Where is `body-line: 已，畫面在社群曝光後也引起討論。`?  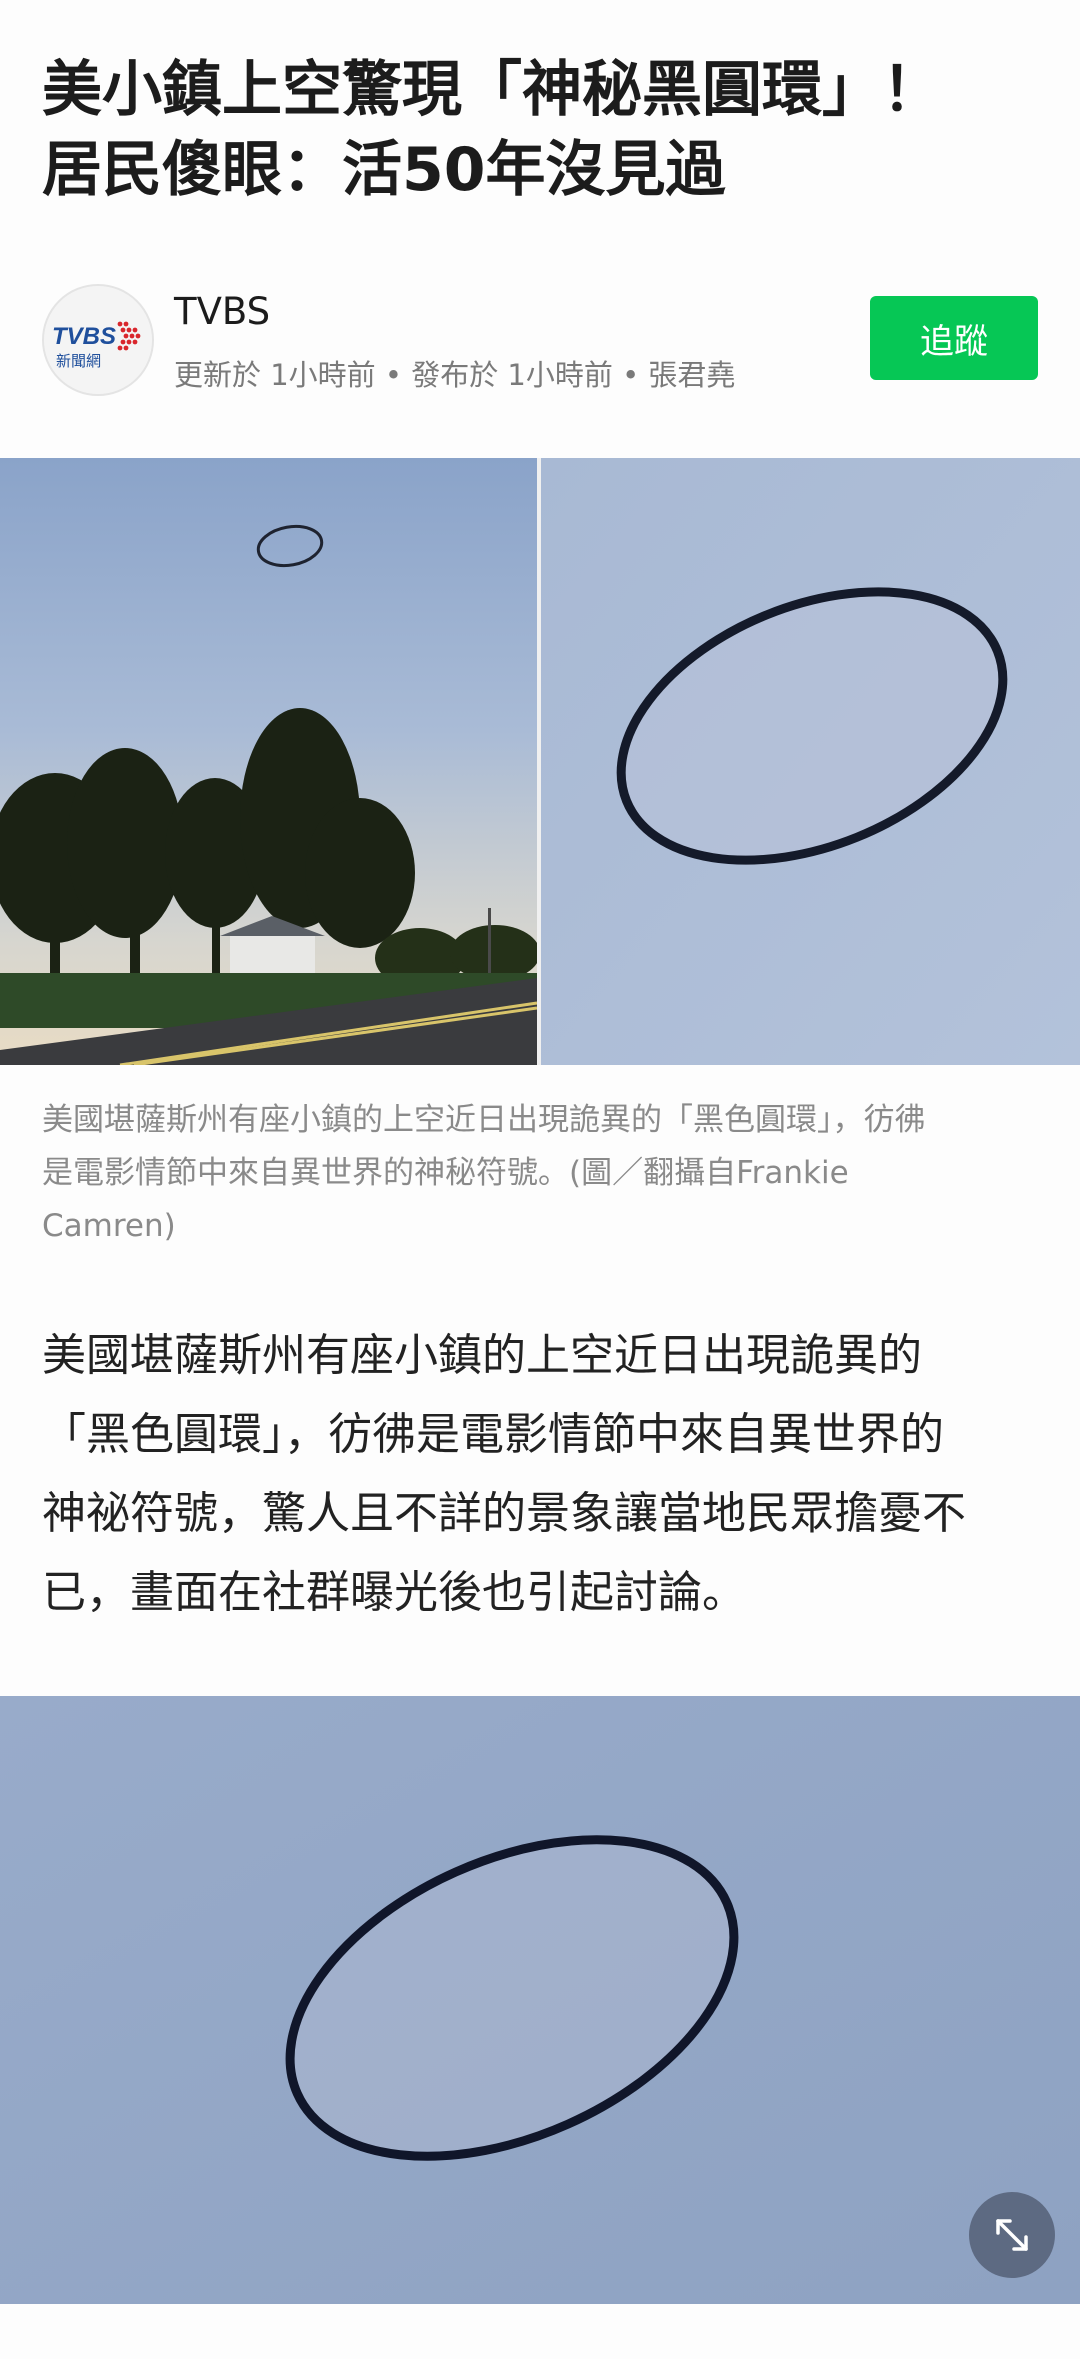 body-line: 已，畫面在社群曝光後也引起討論。 is located at coordinates (394, 1592).